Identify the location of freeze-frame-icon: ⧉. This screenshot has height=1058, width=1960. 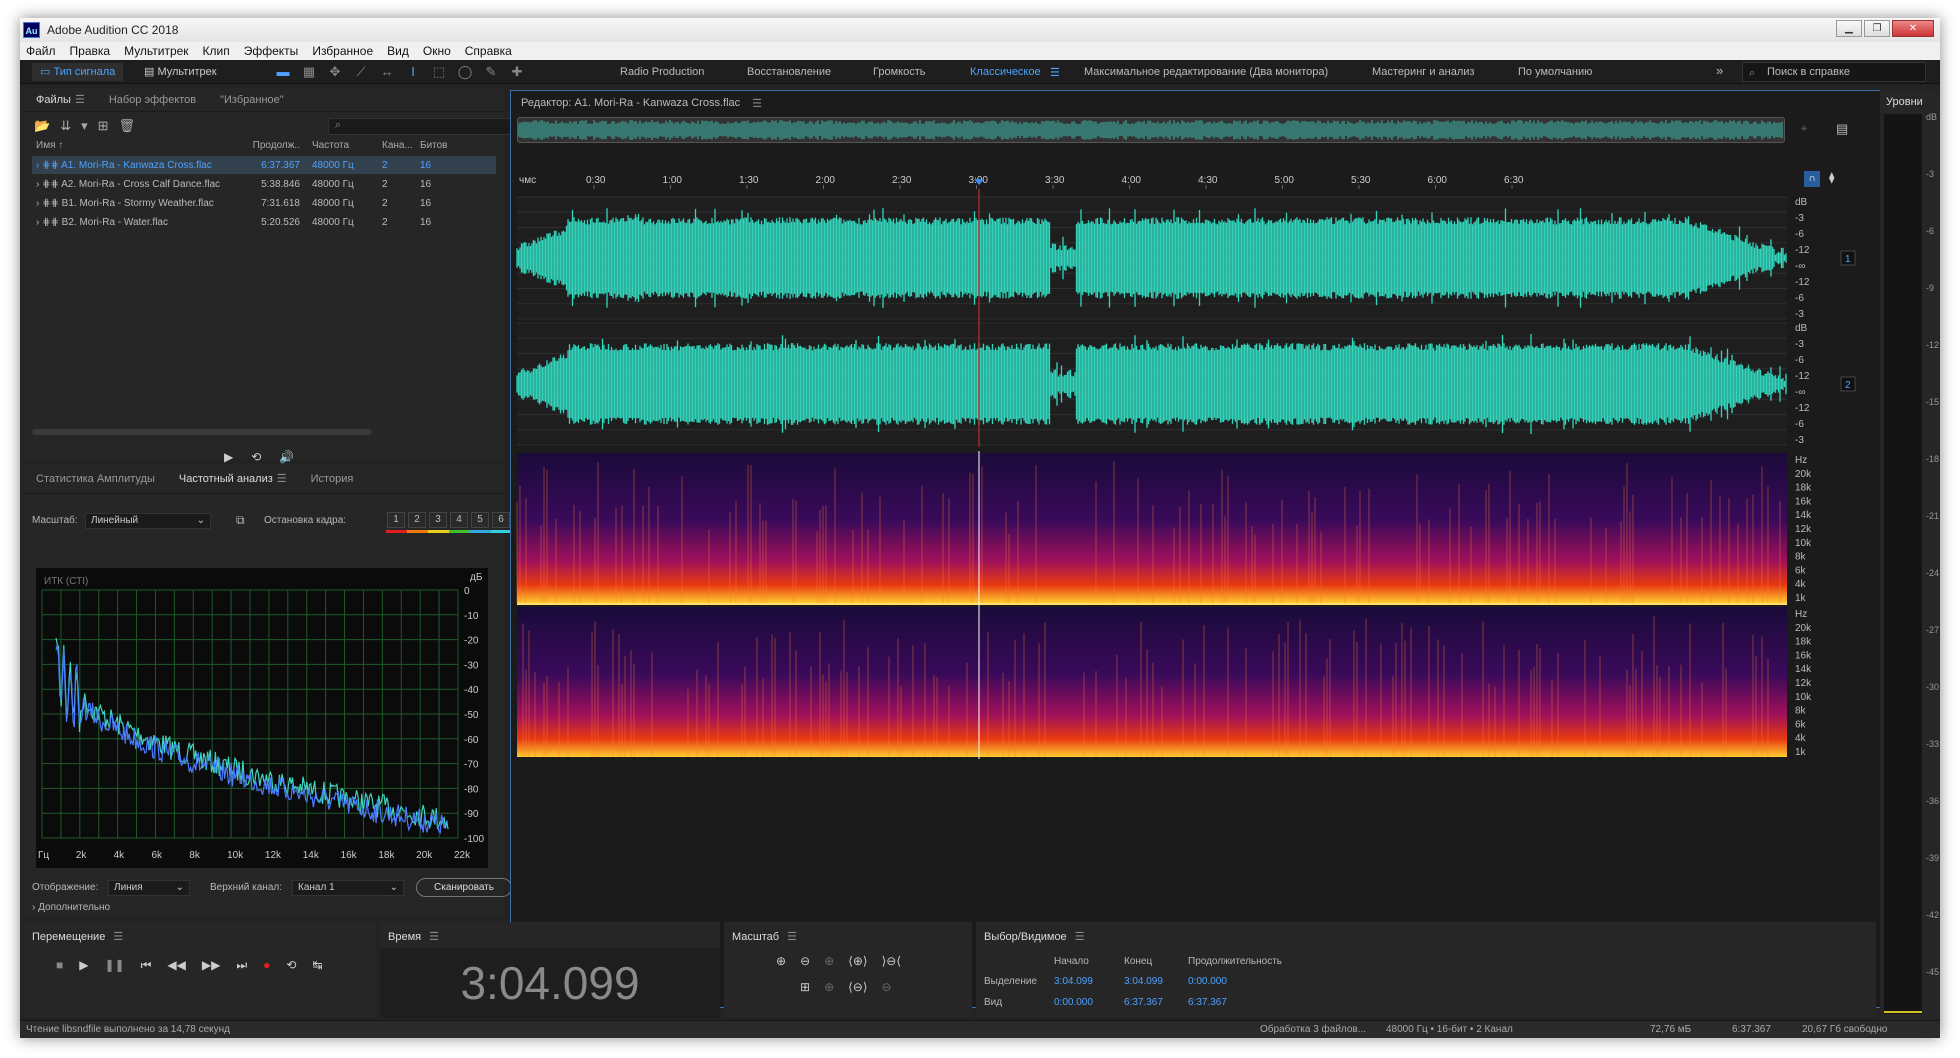
(240, 520).